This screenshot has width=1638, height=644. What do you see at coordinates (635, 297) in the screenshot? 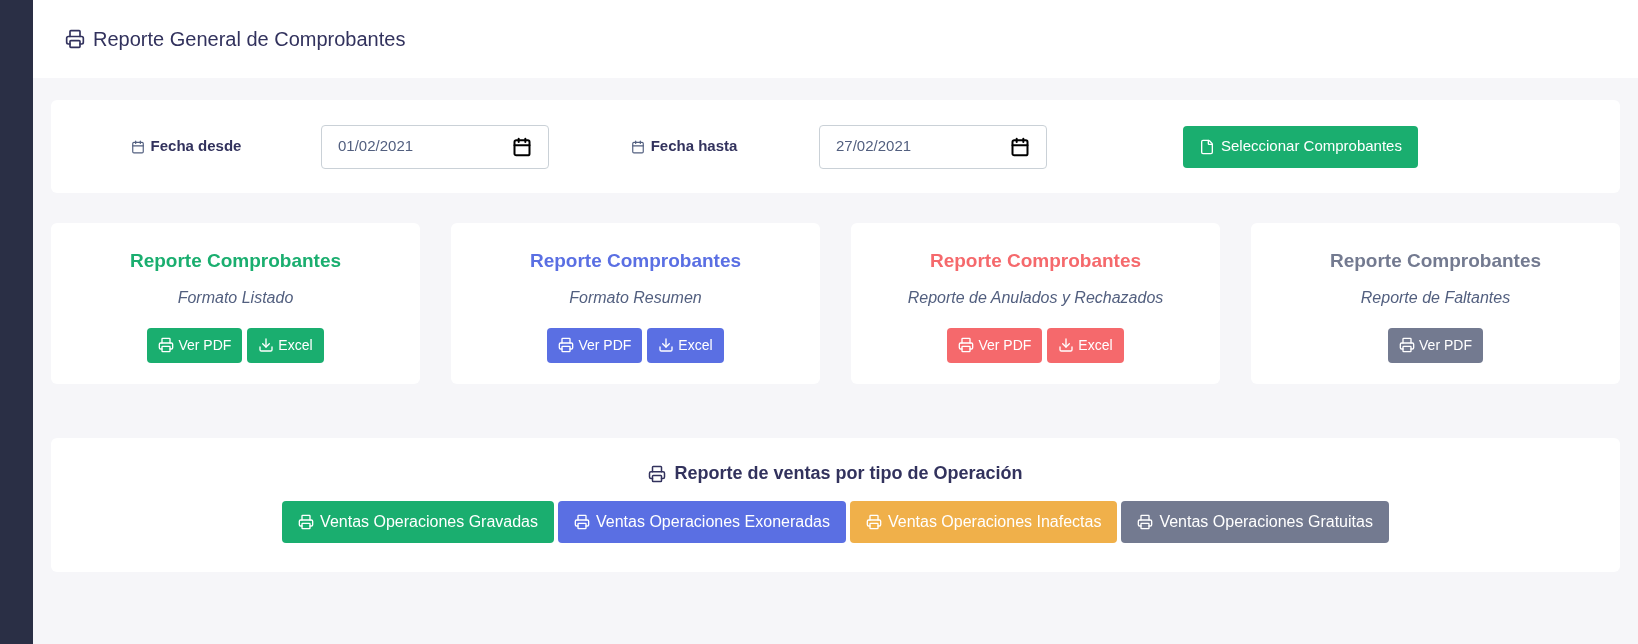
I see `card-subtitle: Formato Resumen` at bounding box center [635, 297].